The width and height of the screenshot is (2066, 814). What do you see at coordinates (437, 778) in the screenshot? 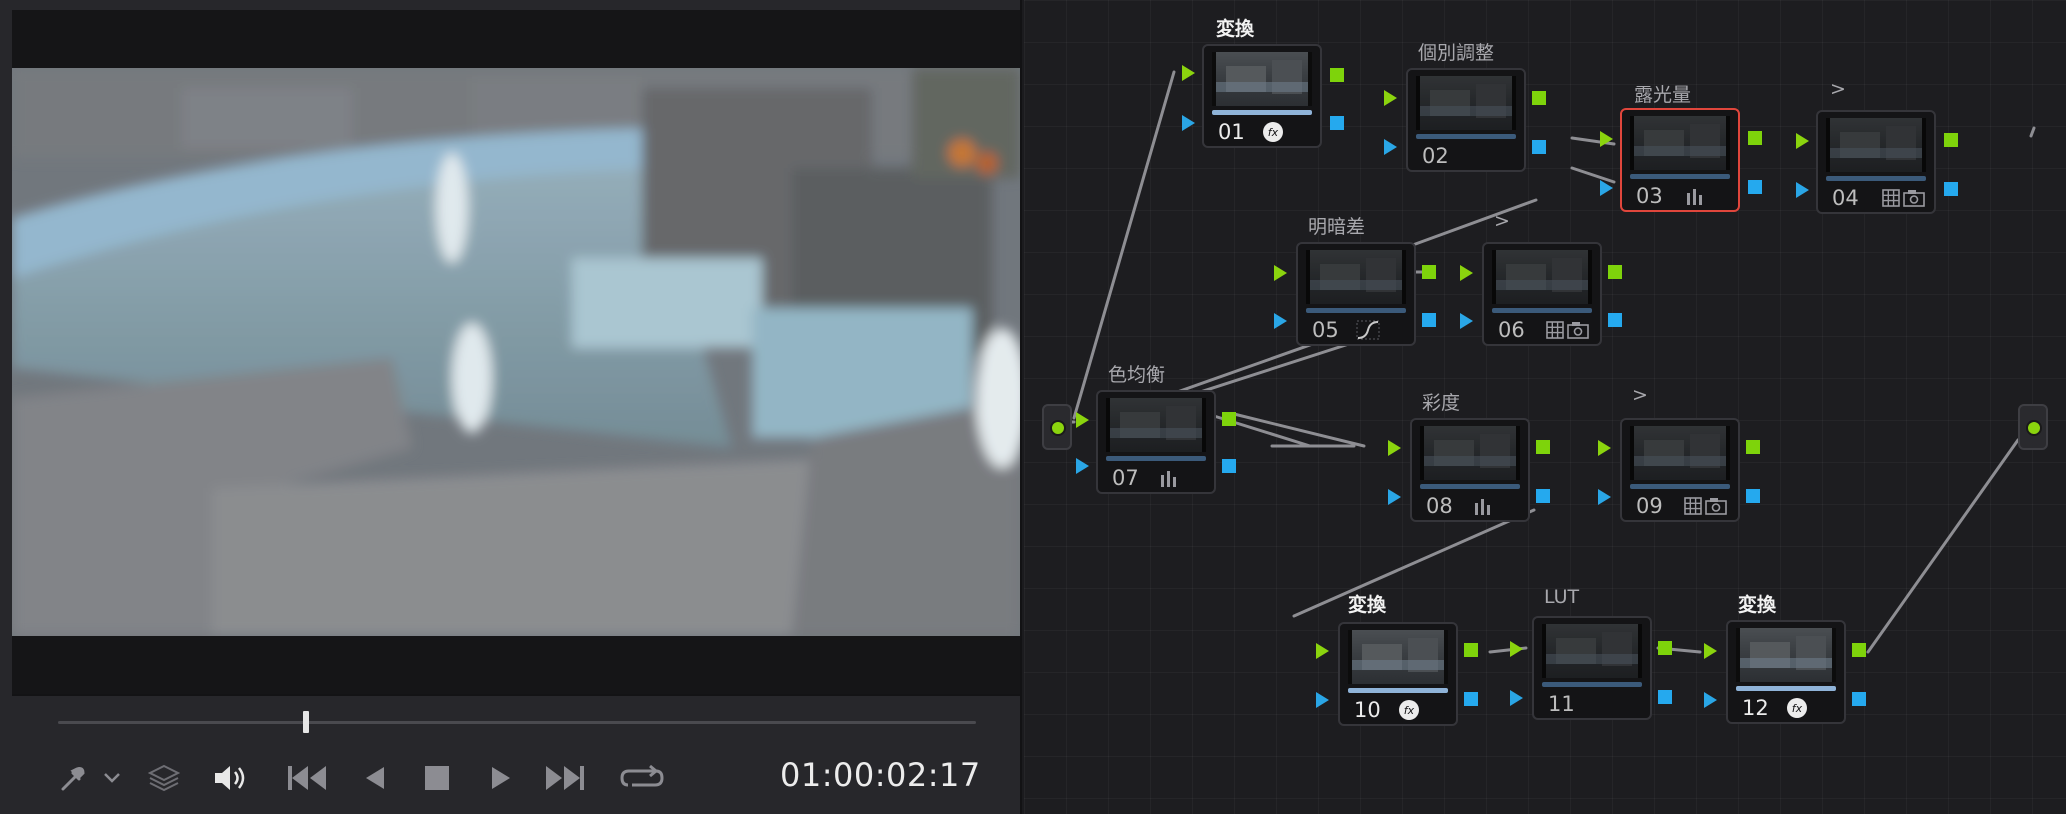
I see `stop-icon` at bounding box center [437, 778].